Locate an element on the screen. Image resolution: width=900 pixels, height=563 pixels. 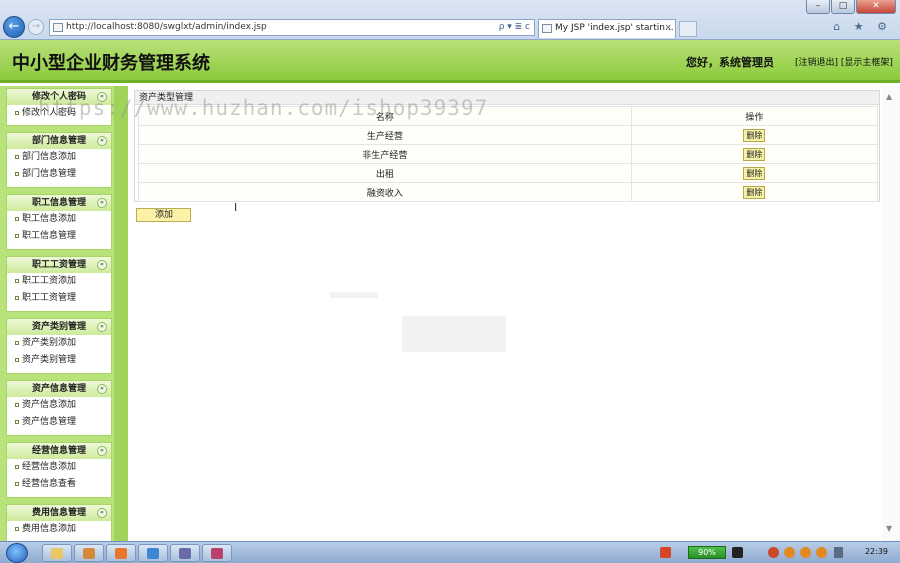
sidebar-item-salary-add: 职工工资添加 is located at coordinates (59, 281).